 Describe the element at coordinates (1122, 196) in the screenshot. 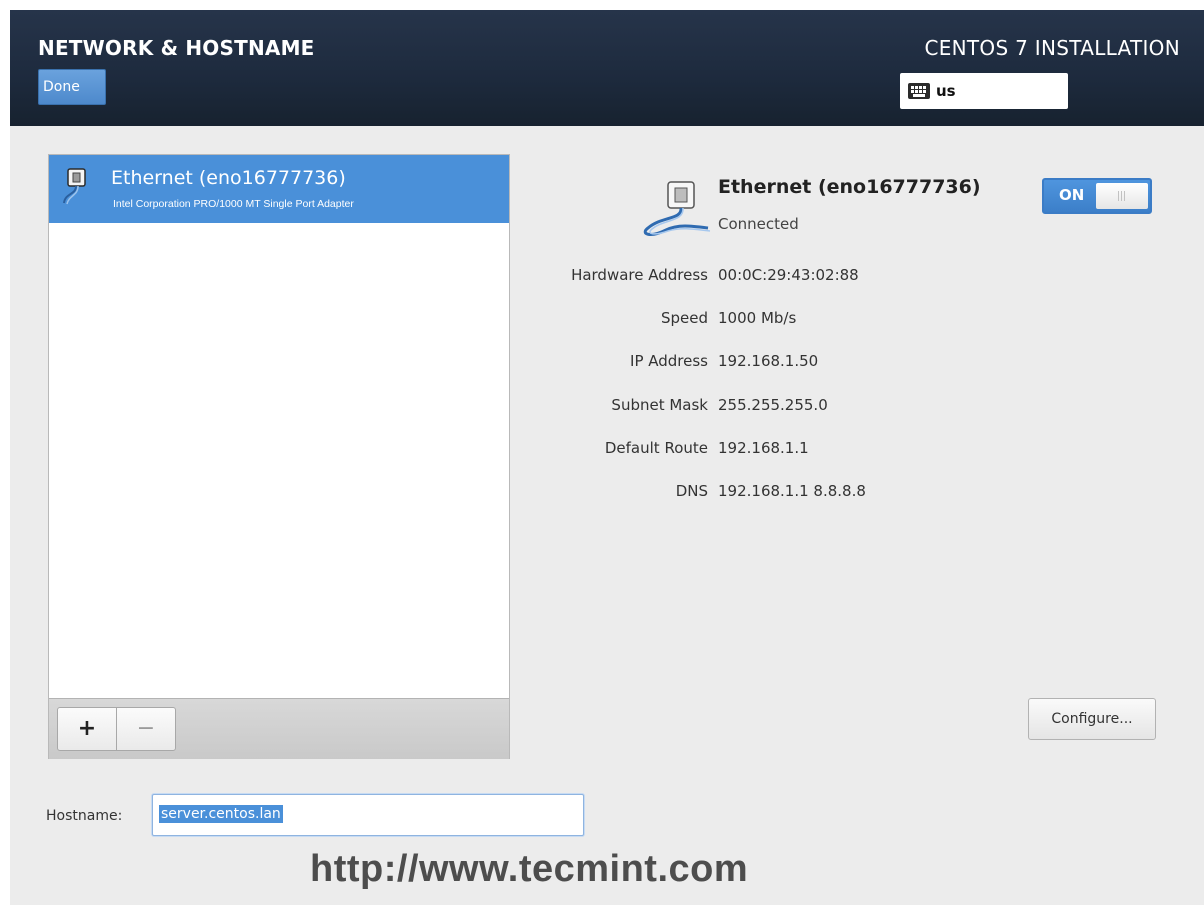

I see `toggle-knob` at that location.